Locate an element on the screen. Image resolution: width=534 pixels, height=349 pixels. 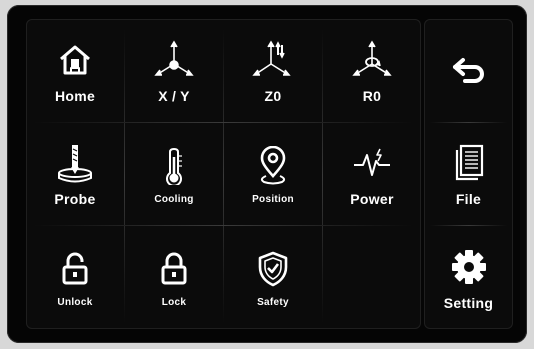
home-icon is located at coordinates (75, 60).